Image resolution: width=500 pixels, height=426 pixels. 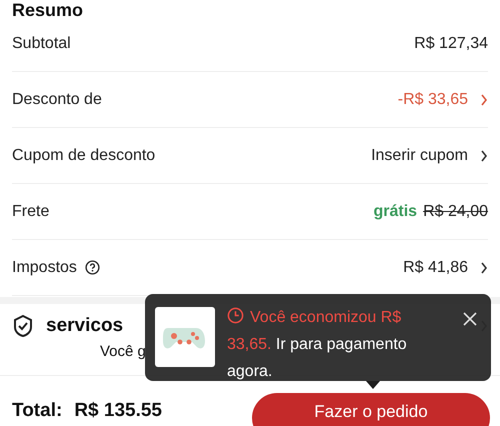 What do you see at coordinates (118, 411) in the screenshot?
I see `total-value: R$ 135.55` at bounding box center [118, 411].